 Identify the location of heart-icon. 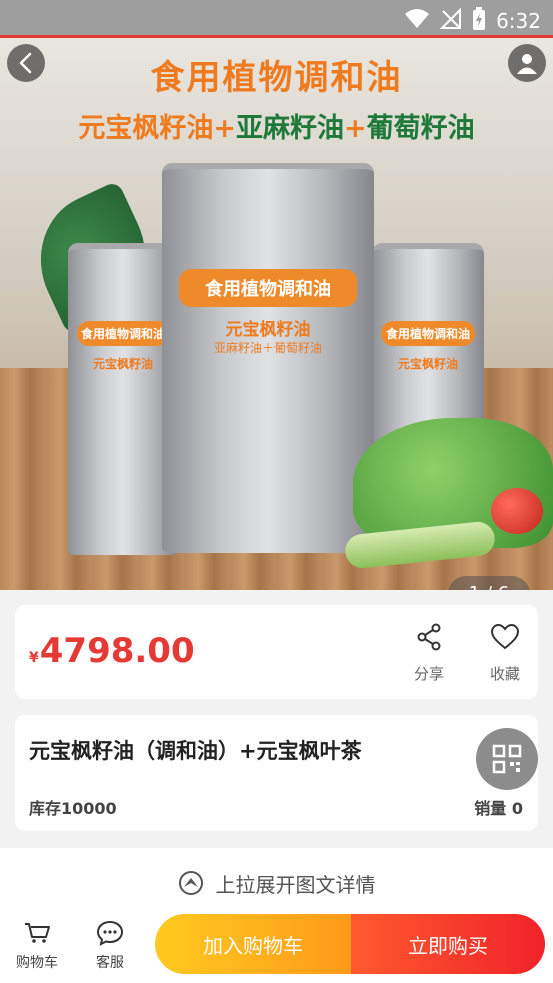
(505, 637).